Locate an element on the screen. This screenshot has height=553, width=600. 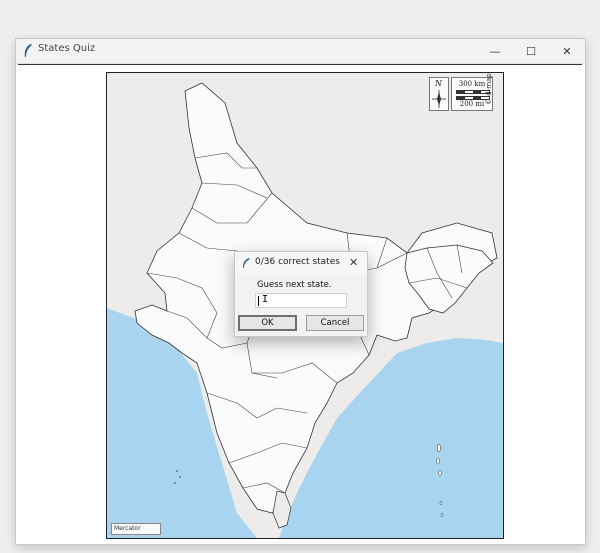
ibeam-cursor-icon: I is located at coordinates (265, 299).